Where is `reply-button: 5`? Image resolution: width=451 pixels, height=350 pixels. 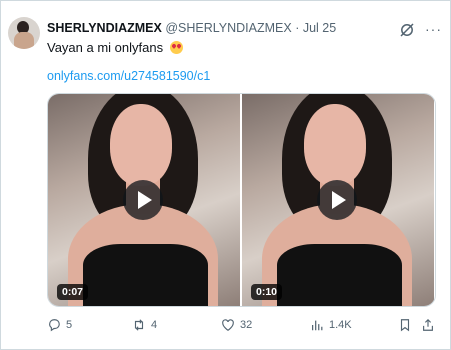 reply-button: 5 is located at coordinates (59, 325).